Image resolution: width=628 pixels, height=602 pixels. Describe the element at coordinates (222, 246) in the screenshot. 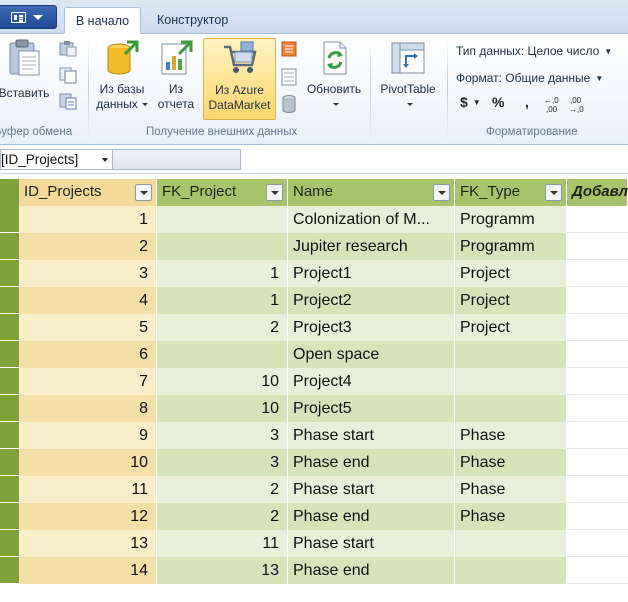

I see `table-cell-fk-project` at that location.